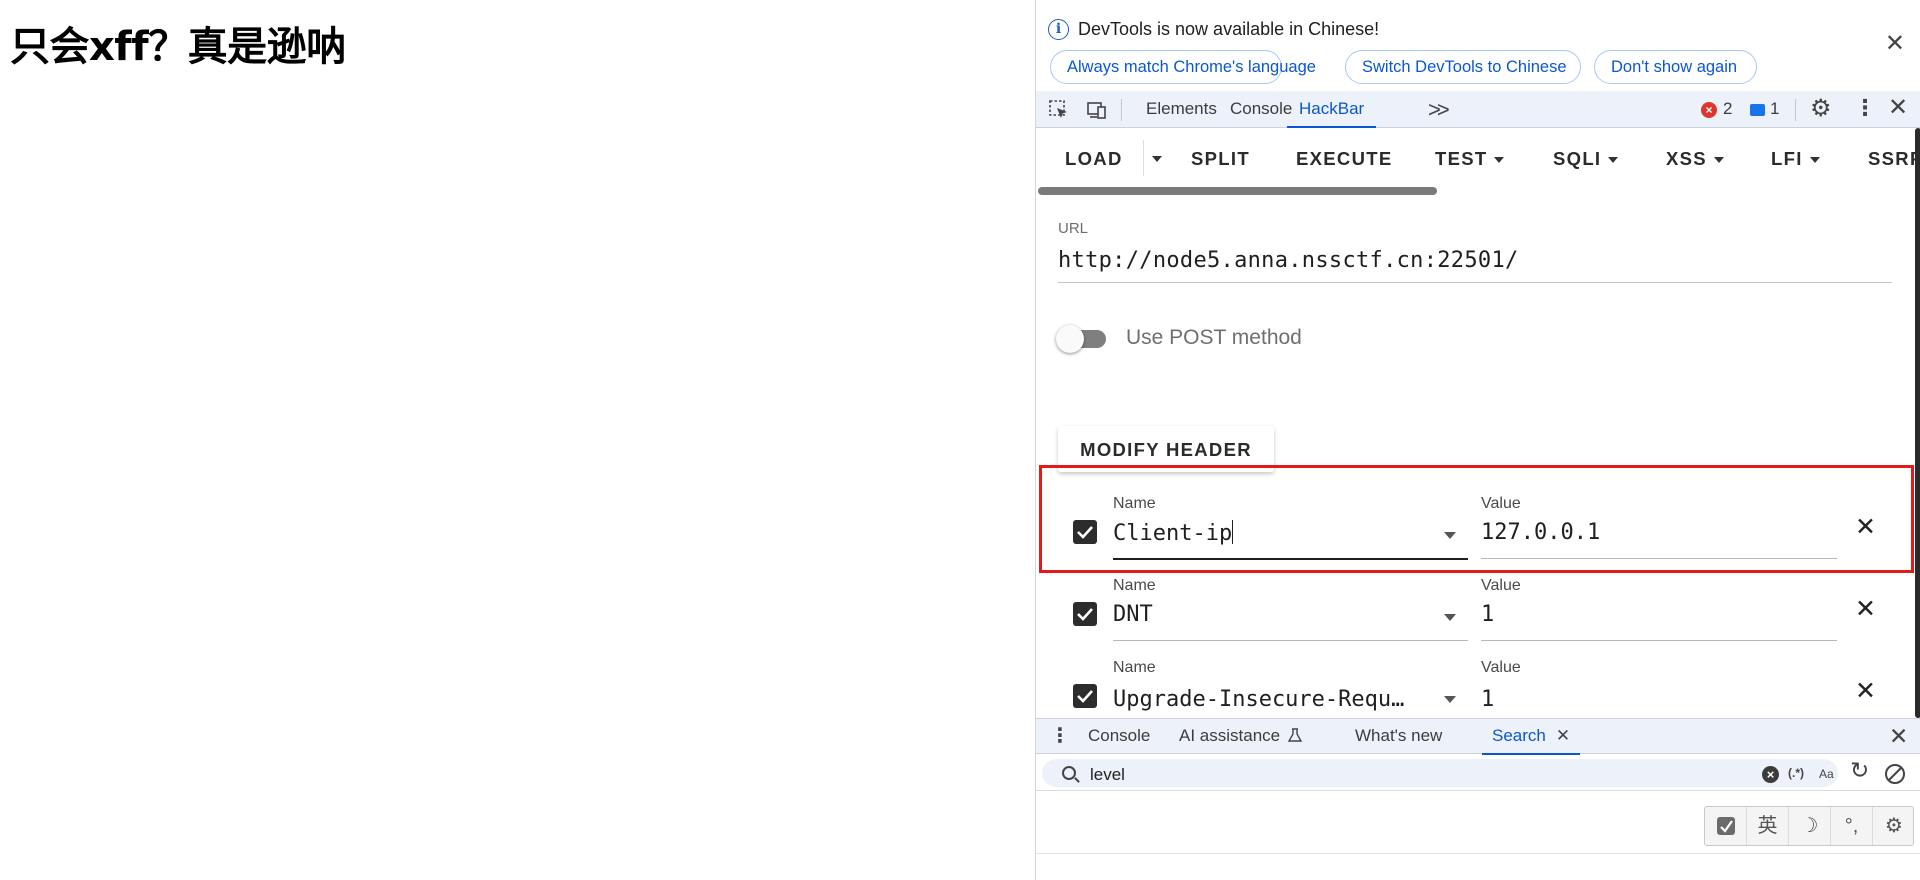  Describe the element at coordinates (1770, 774) in the screenshot. I see `clear-search-icon: ×` at that location.